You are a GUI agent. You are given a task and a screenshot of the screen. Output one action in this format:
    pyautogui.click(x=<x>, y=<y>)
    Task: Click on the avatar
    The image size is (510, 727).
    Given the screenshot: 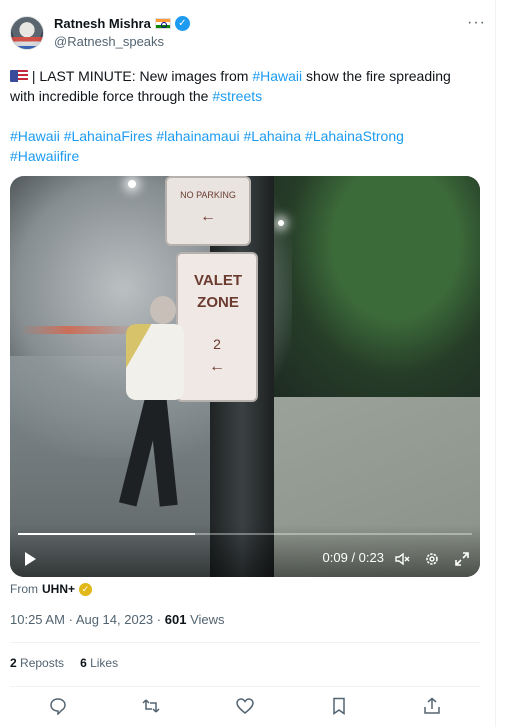 What is the action you would take?
    pyautogui.click(x=27, y=33)
    